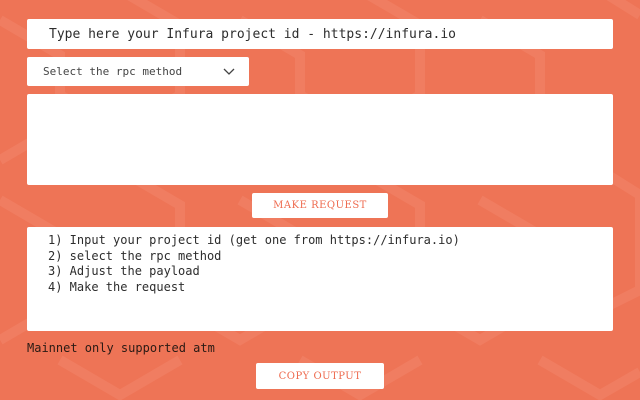 This screenshot has width=640, height=400. What do you see at coordinates (320, 205) in the screenshot?
I see `make-request-button: MAKE REQUEST` at bounding box center [320, 205].